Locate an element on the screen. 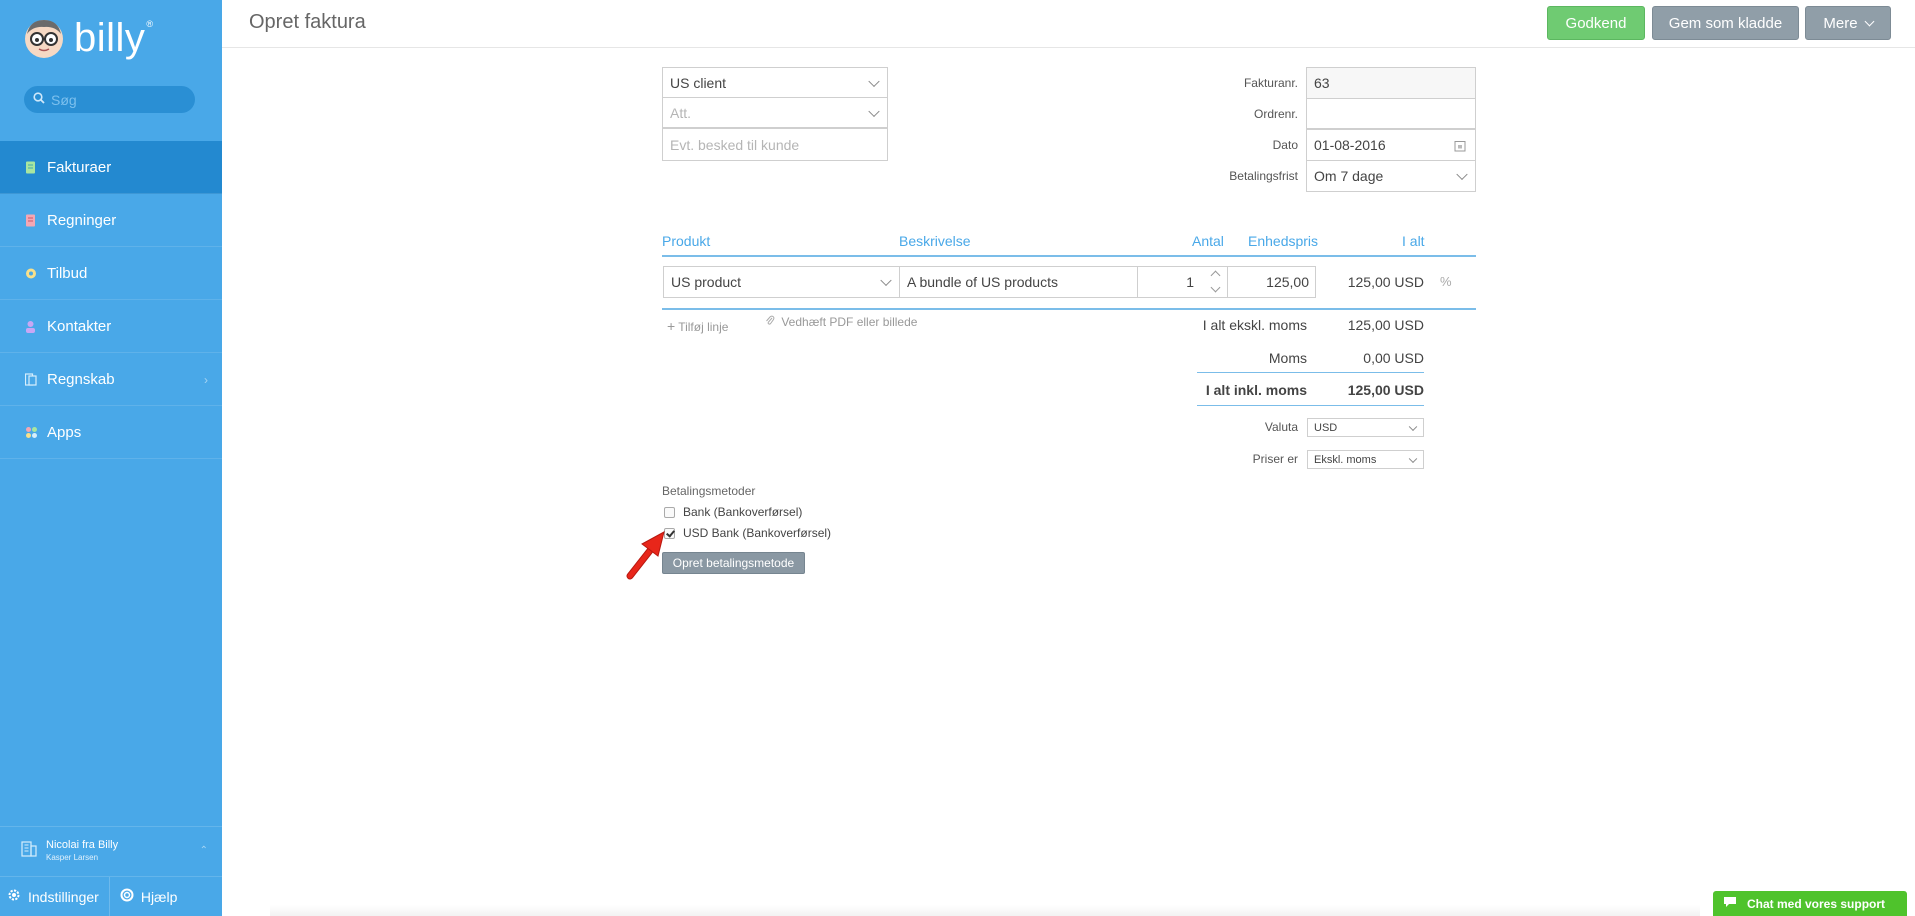  payment-method-usd-bank: USD Bank (Bankoverførsel) is located at coordinates (747, 533).